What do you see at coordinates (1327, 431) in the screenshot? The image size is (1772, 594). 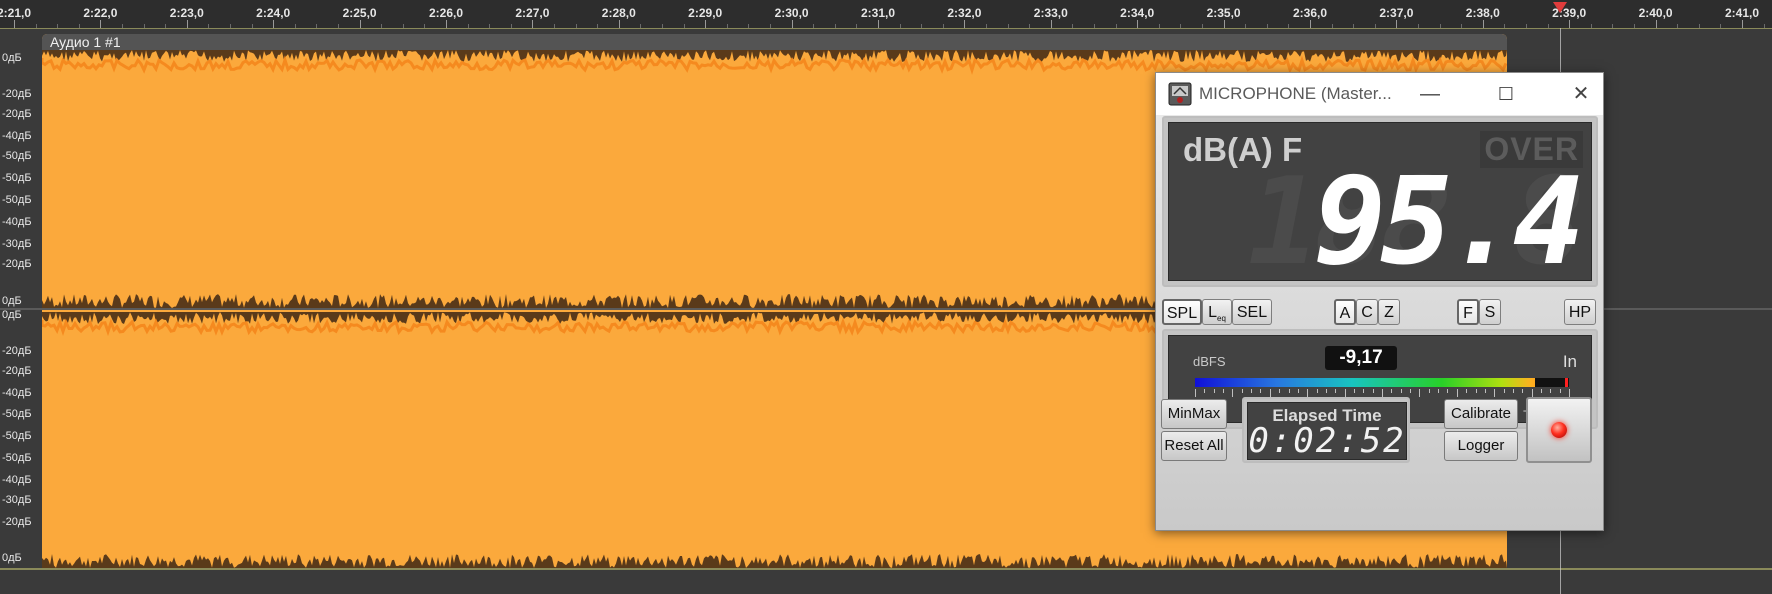 I see `elapsed-time-screen: Elapsed Time 0:02:52` at bounding box center [1327, 431].